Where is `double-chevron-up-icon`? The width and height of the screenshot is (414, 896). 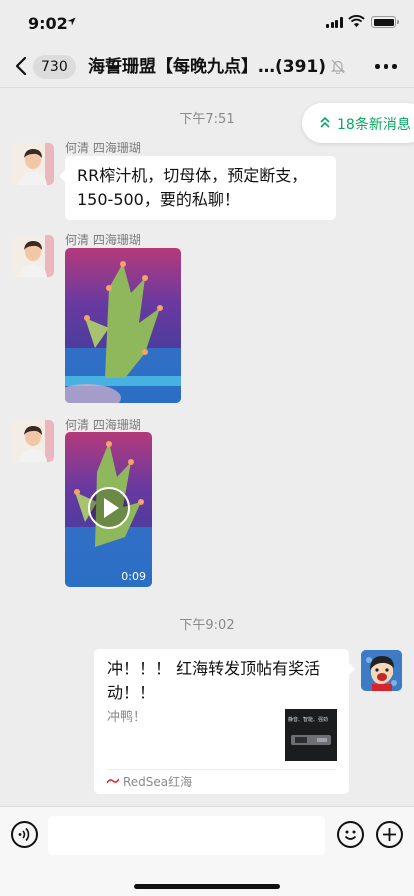 double-chevron-up-icon is located at coordinates (325, 122).